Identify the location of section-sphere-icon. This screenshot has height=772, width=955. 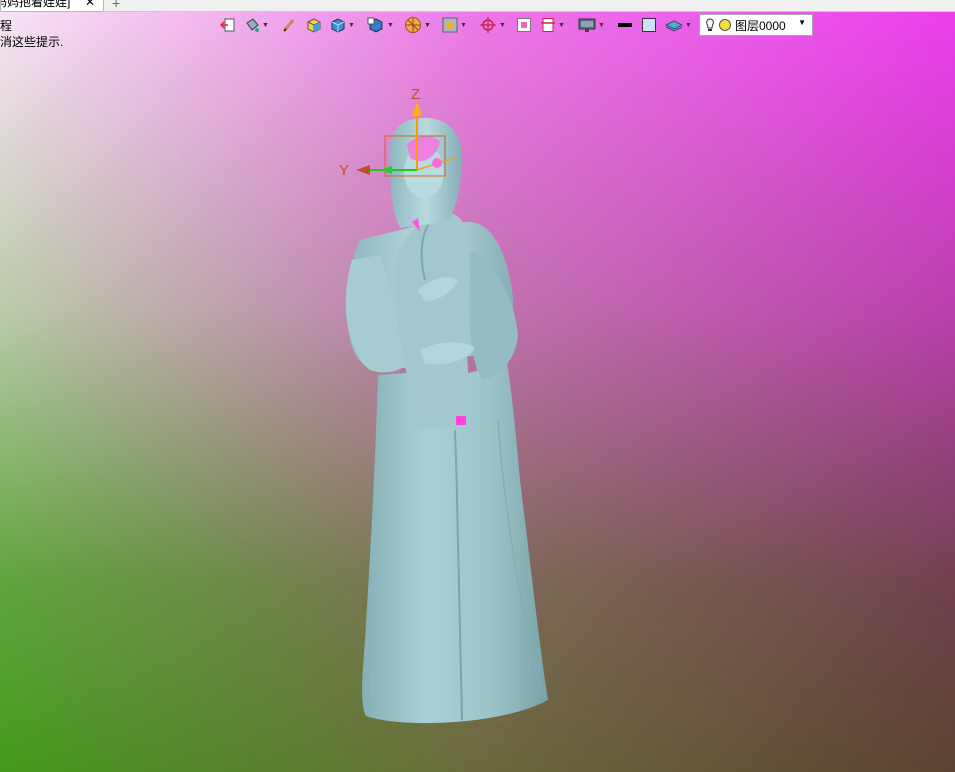
(413, 25).